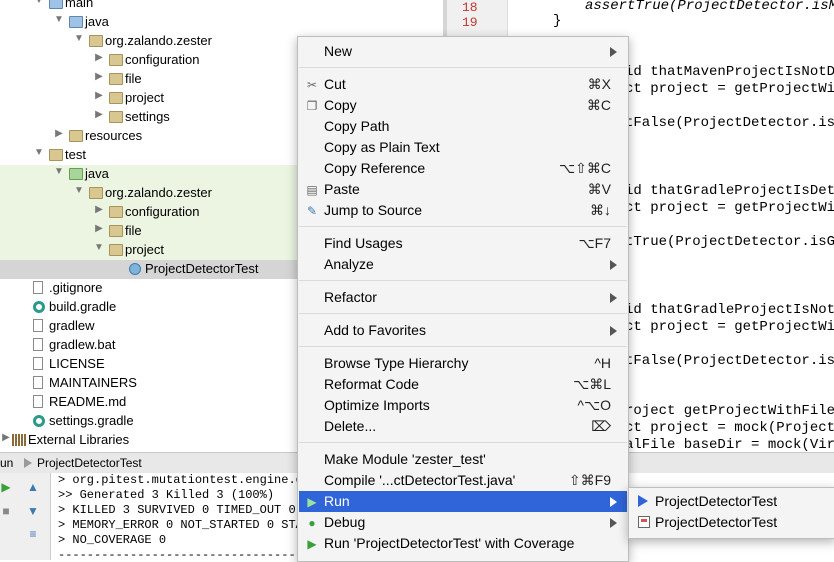 This screenshot has width=834, height=562. I want to click on menu-item-copy-as-plain-text: Copy as Plain Text, so click(463, 147).